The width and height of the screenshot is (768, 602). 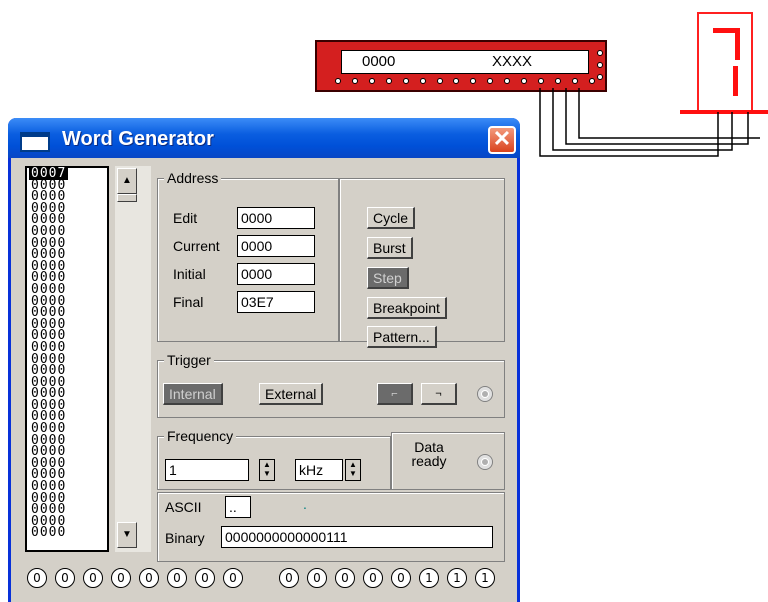 I want to click on burst-button: Burst, so click(x=390, y=248).